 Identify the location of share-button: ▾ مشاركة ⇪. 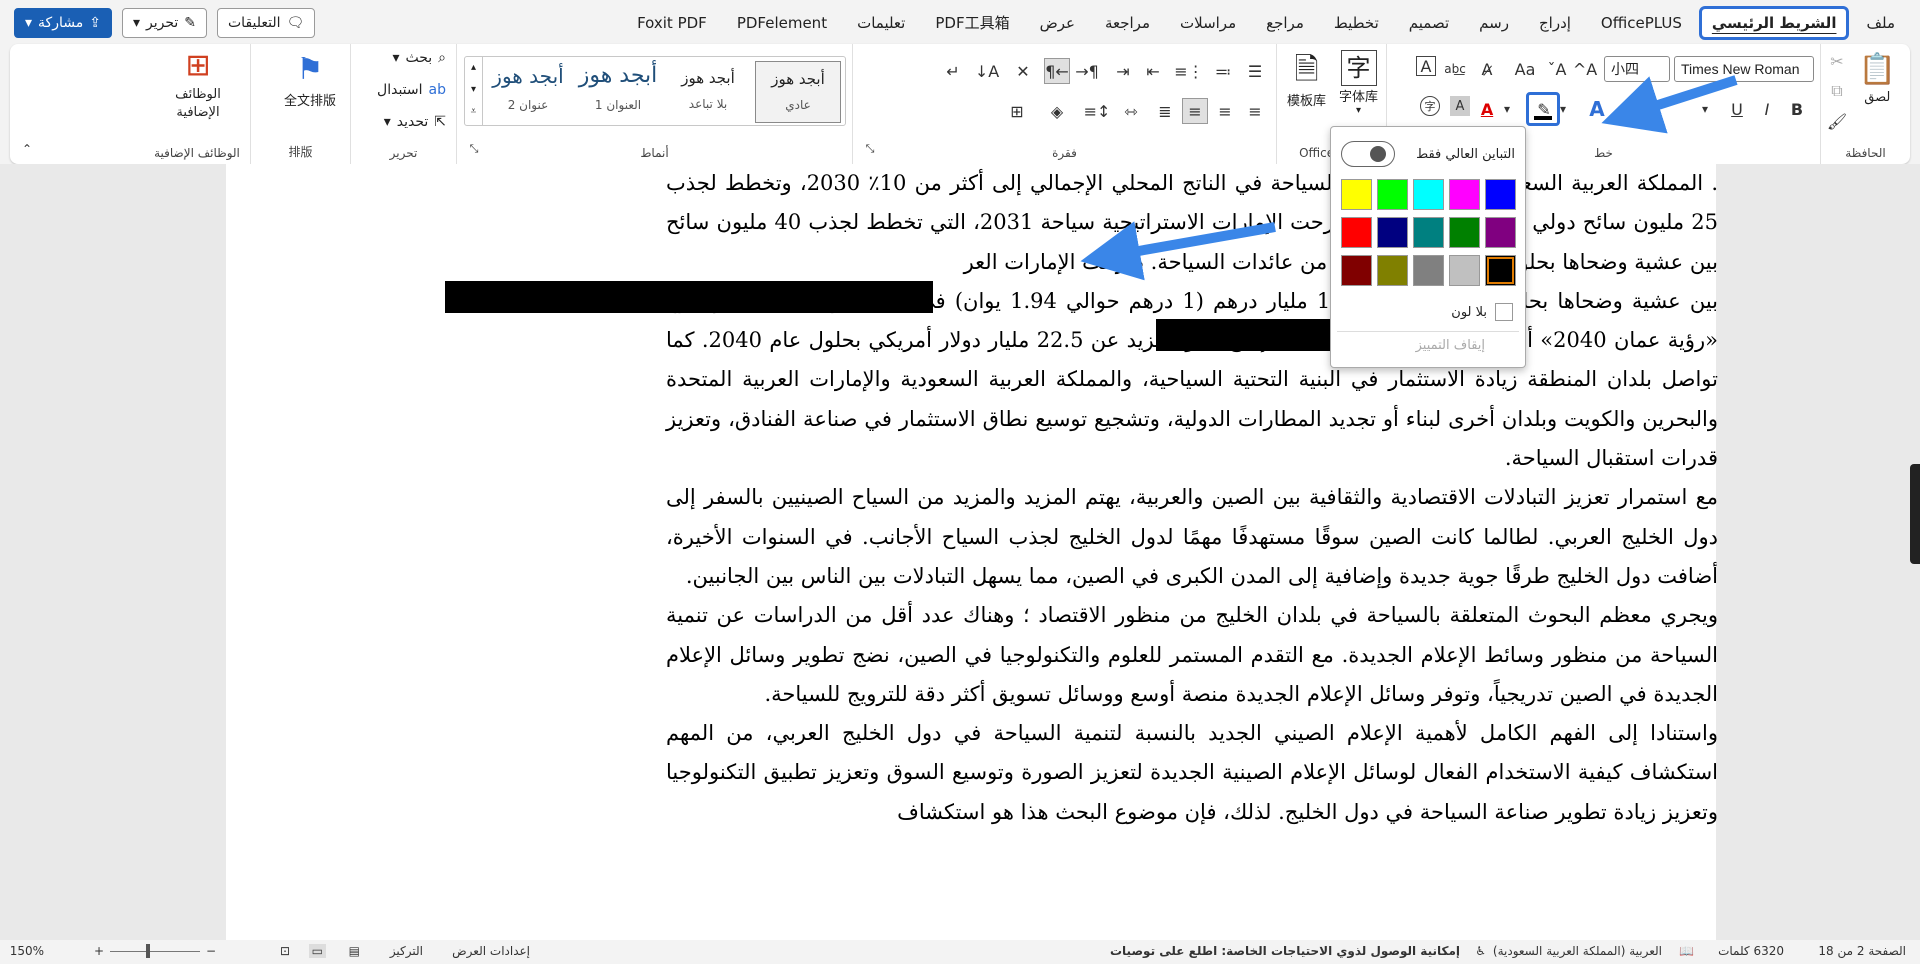
(63, 23).